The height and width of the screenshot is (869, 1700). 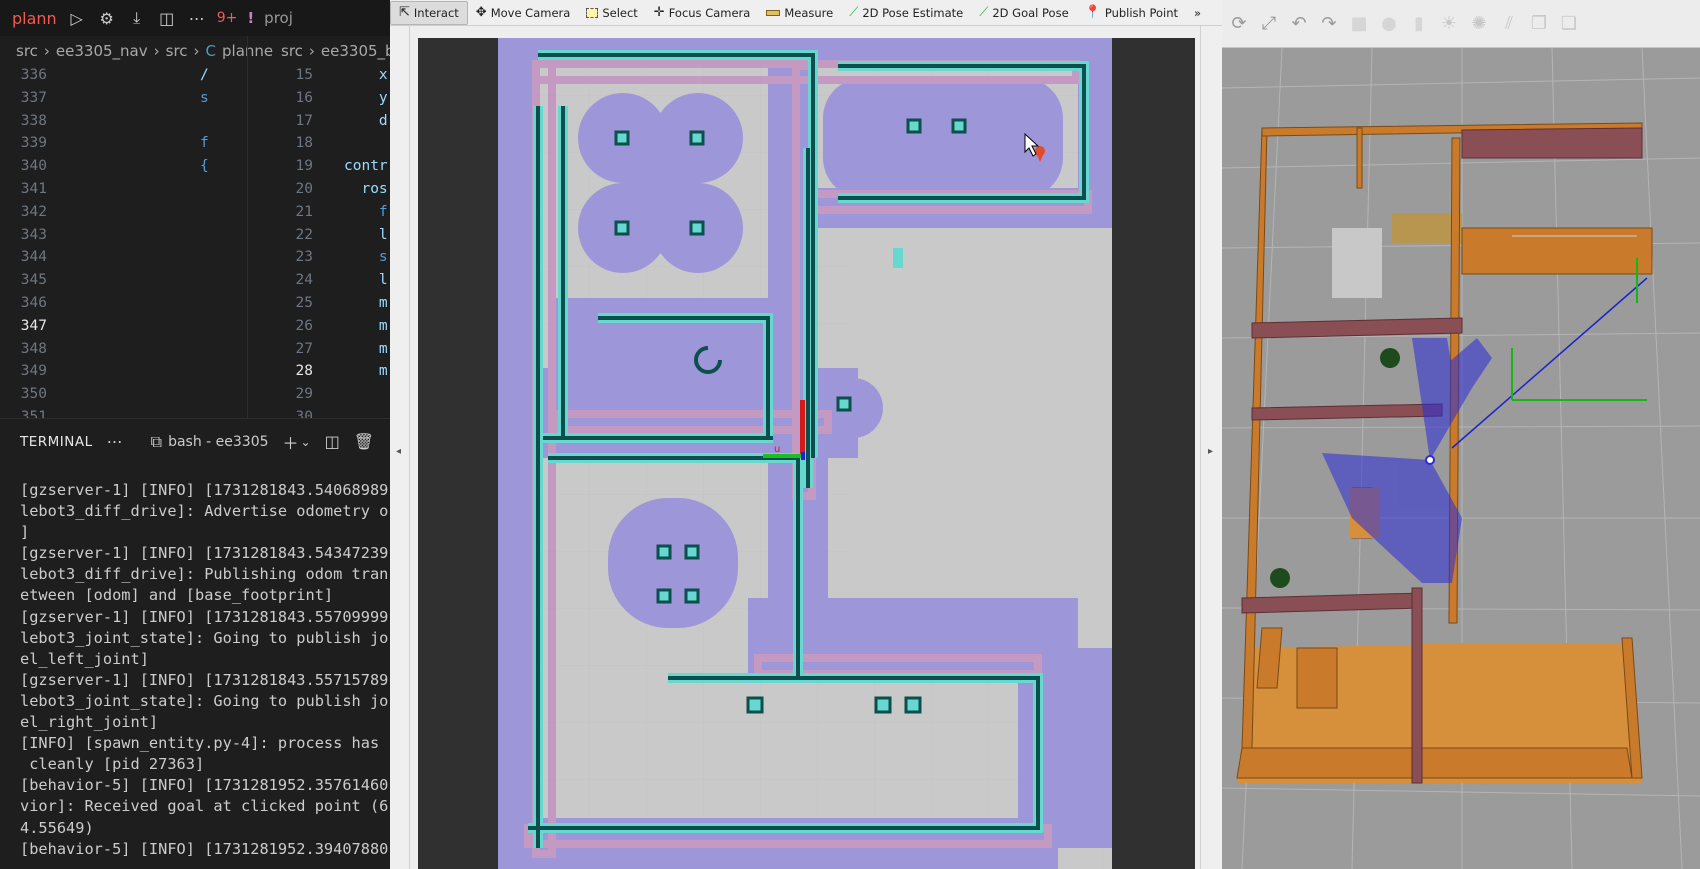 What do you see at coordinates (34, 18) in the screenshot?
I see `editor-tab-title: plann` at bounding box center [34, 18].